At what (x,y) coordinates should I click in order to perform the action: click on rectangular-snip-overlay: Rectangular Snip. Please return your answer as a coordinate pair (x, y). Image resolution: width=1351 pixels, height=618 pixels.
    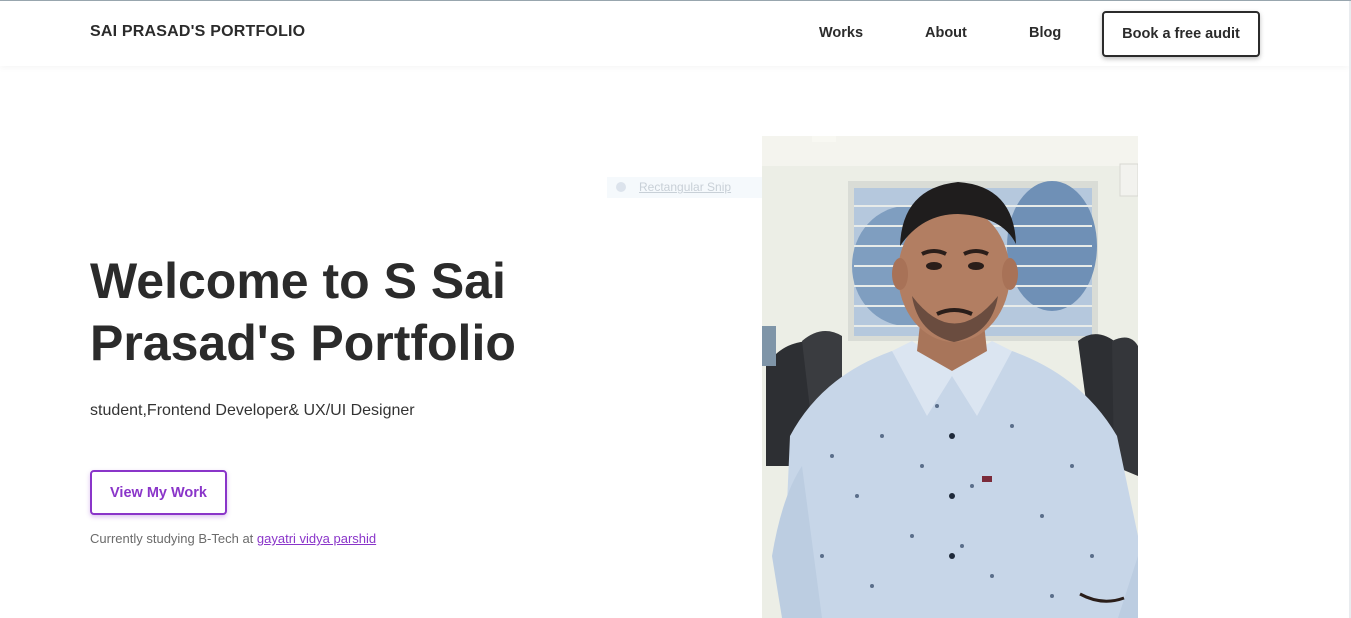
    Looking at the image, I should click on (693, 187).